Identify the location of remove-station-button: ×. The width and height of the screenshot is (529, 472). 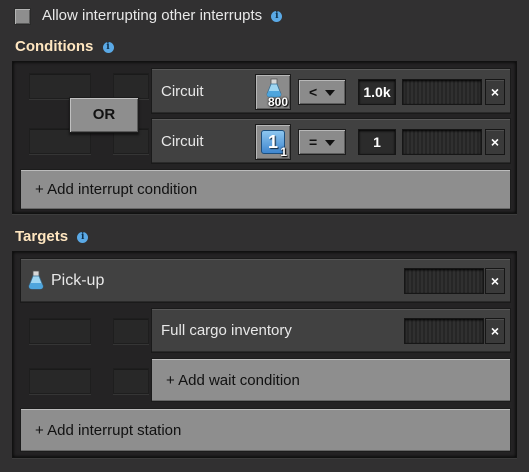
(495, 281).